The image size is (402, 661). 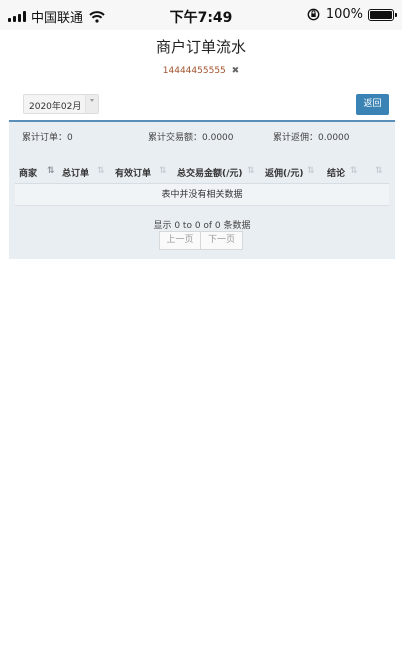 What do you see at coordinates (202, 226) in the screenshot?
I see `pagination-info: 显示 0 to 0 of 0 条数据` at bounding box center [202, 226].